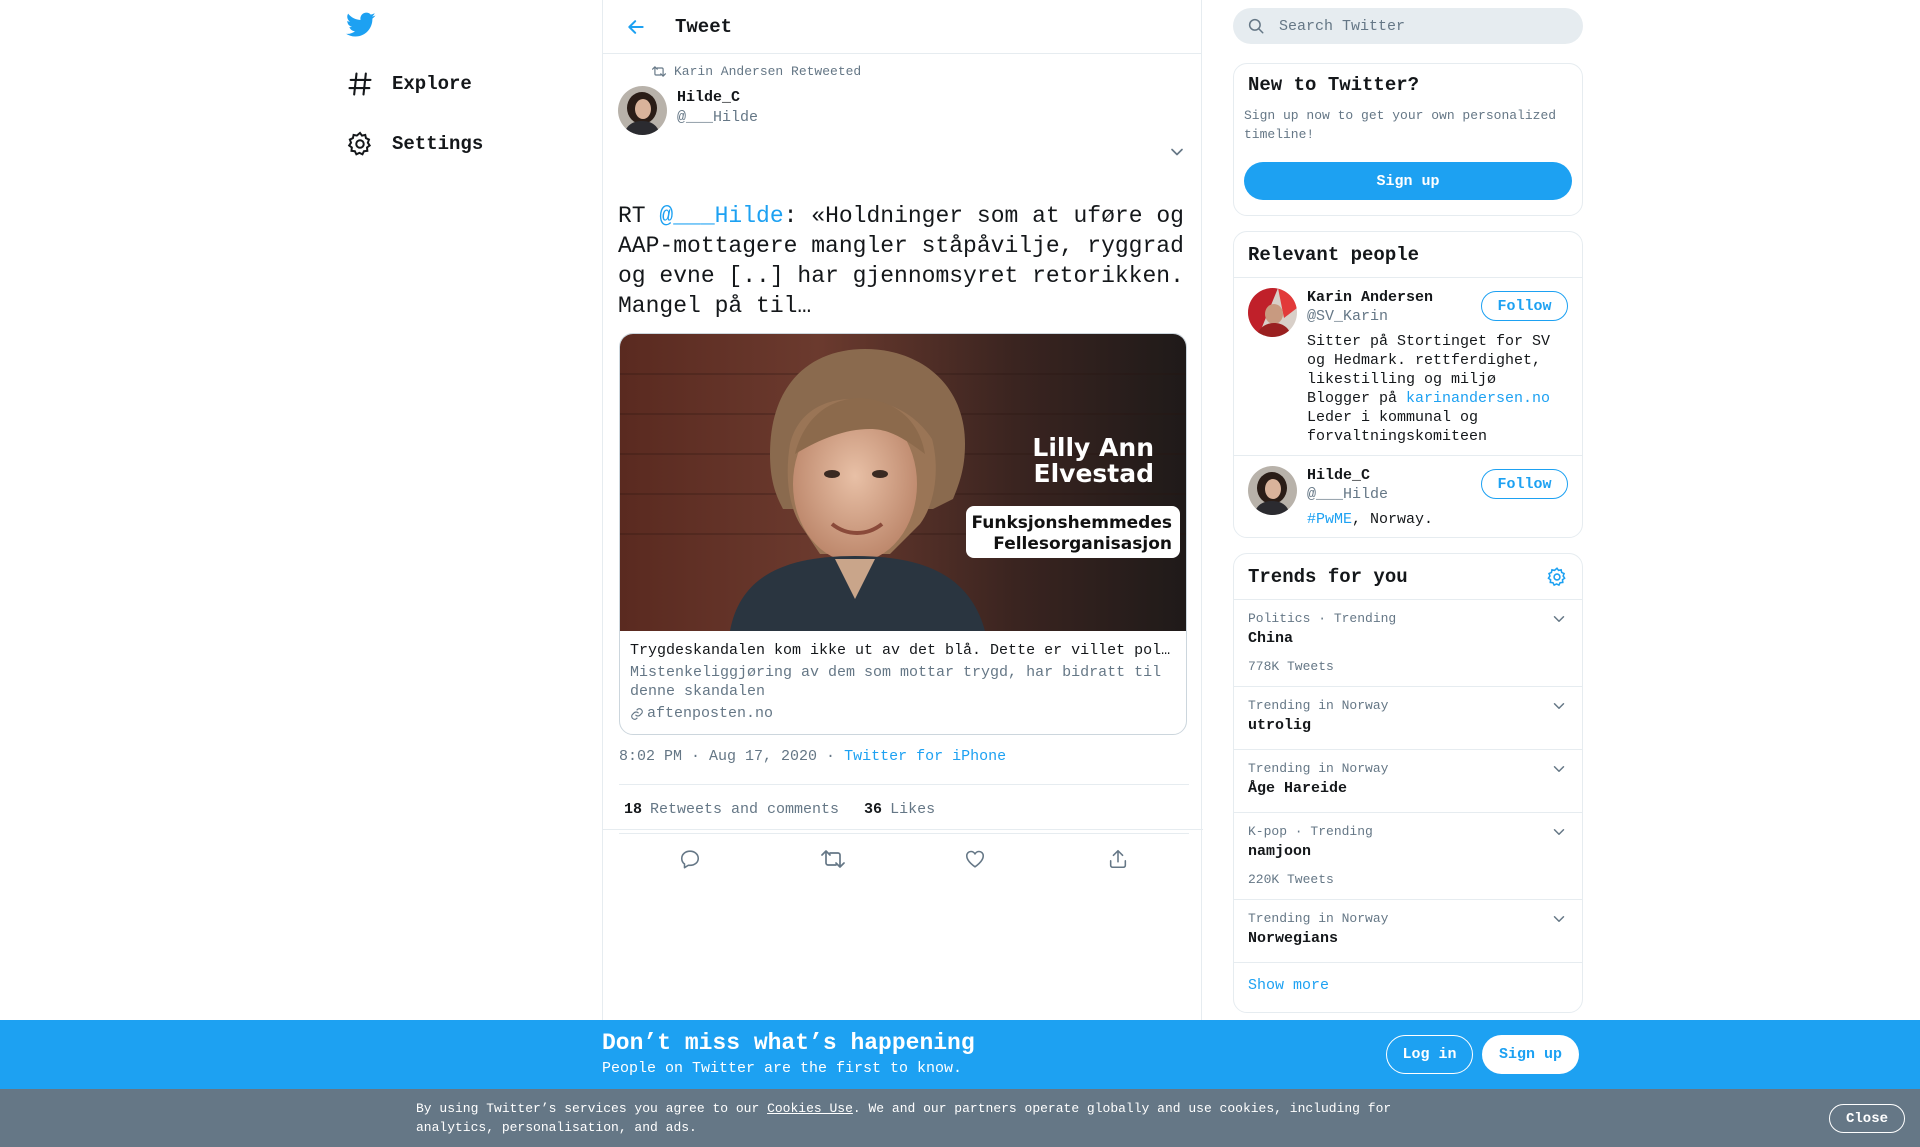 The height and width of the screenshot is (1147, 1920). I want to click on trend-count: 778K Tweets, so click(1291, 666).